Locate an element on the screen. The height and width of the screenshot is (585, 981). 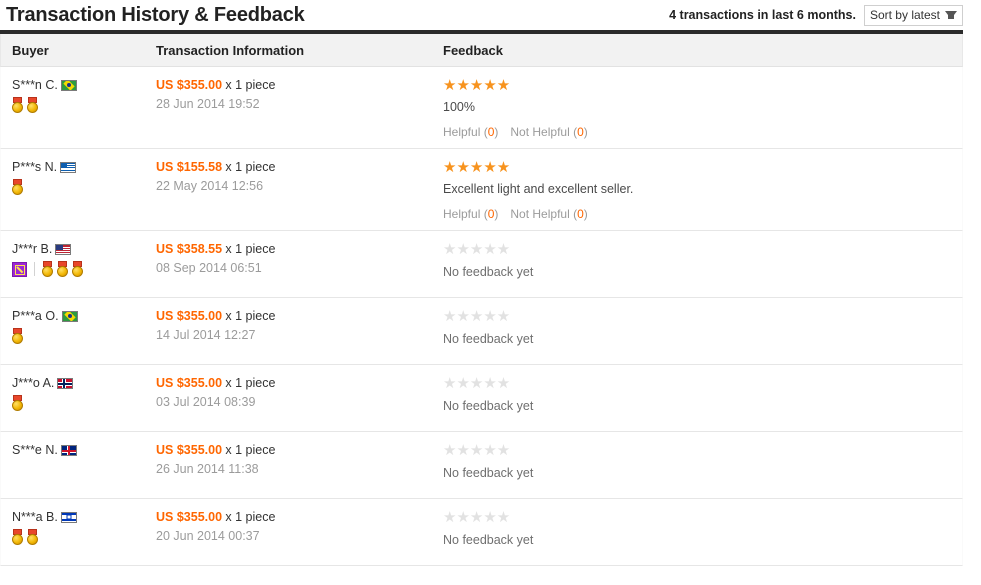
buyer-cell: J***o A. is located at coordinates (78, 399).